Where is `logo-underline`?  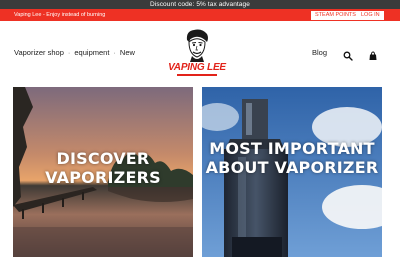
logo-underline is located at coordinates (197, 75).